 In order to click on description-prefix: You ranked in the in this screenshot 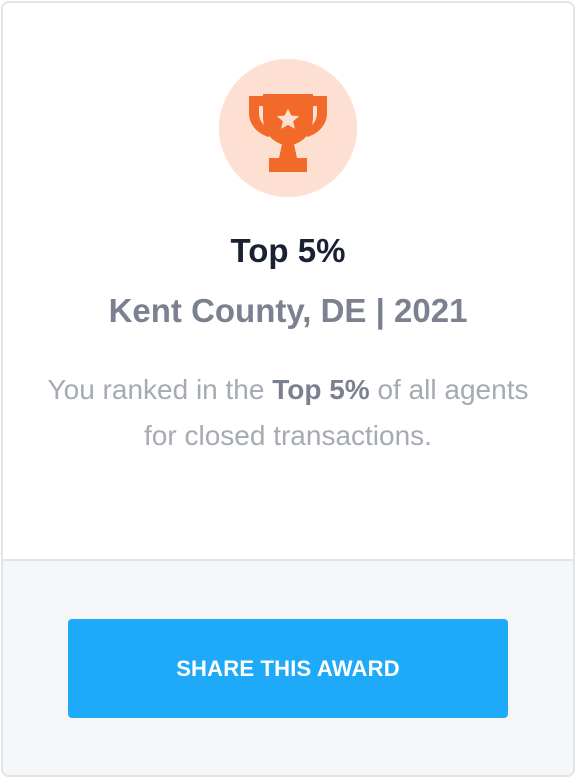, I will do `click(160, 389)`.